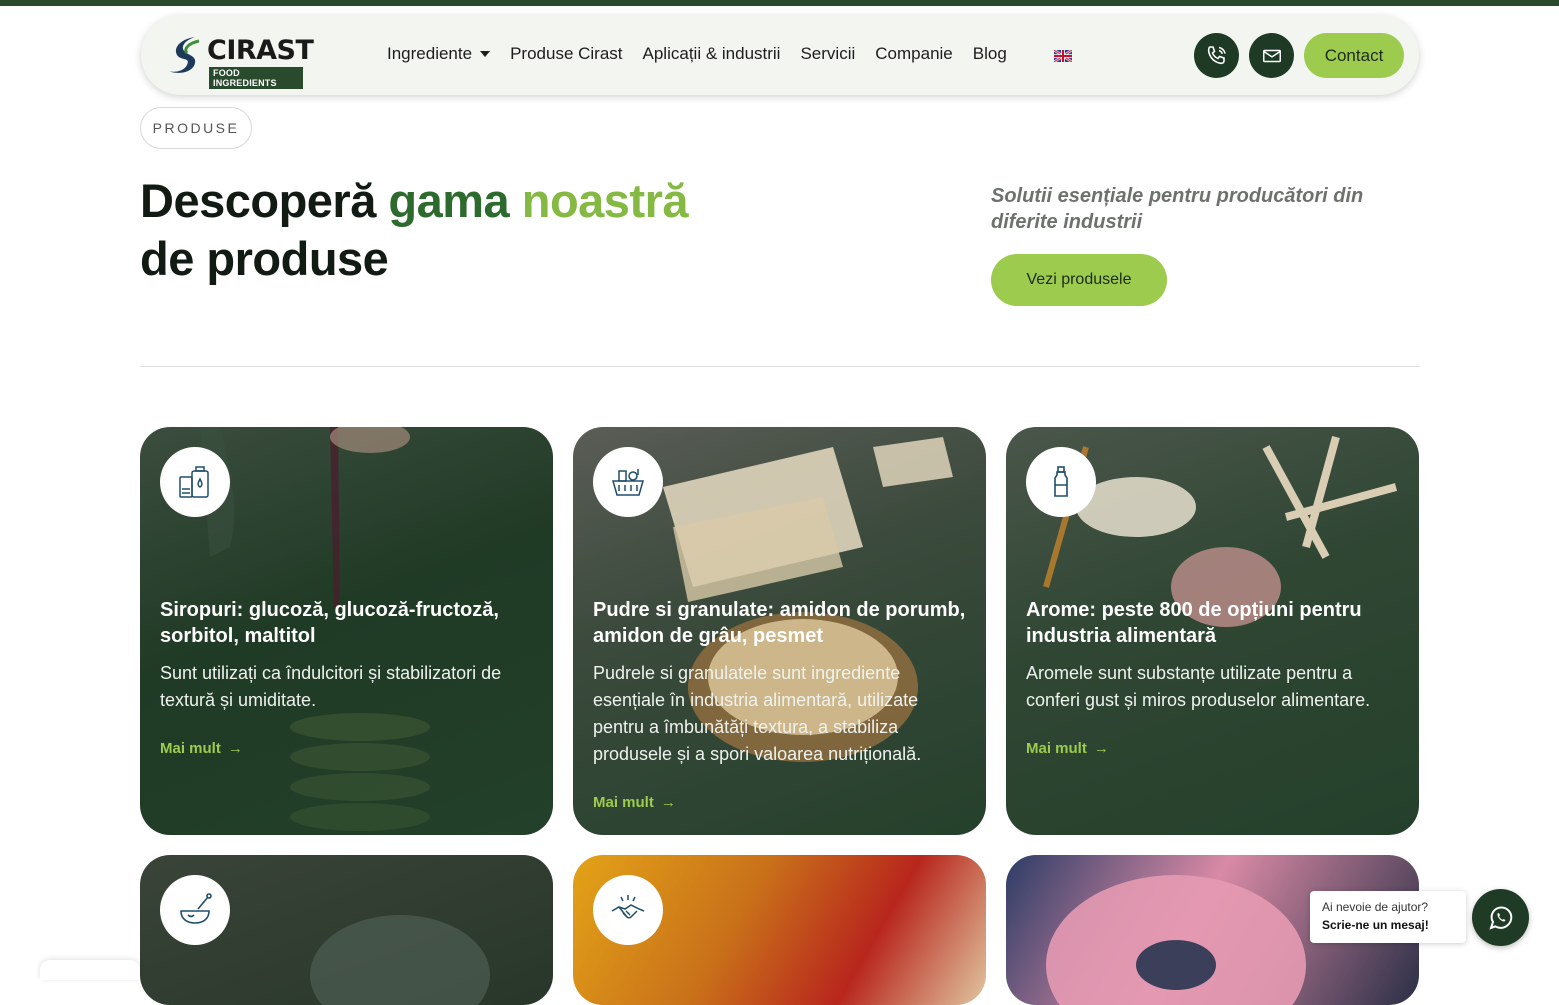 The height and width of the screenshot is (1005, 1559). Describe the element at coordinates (264, 258) in the screenshot. I see `headline-part2: de produse` at that location.